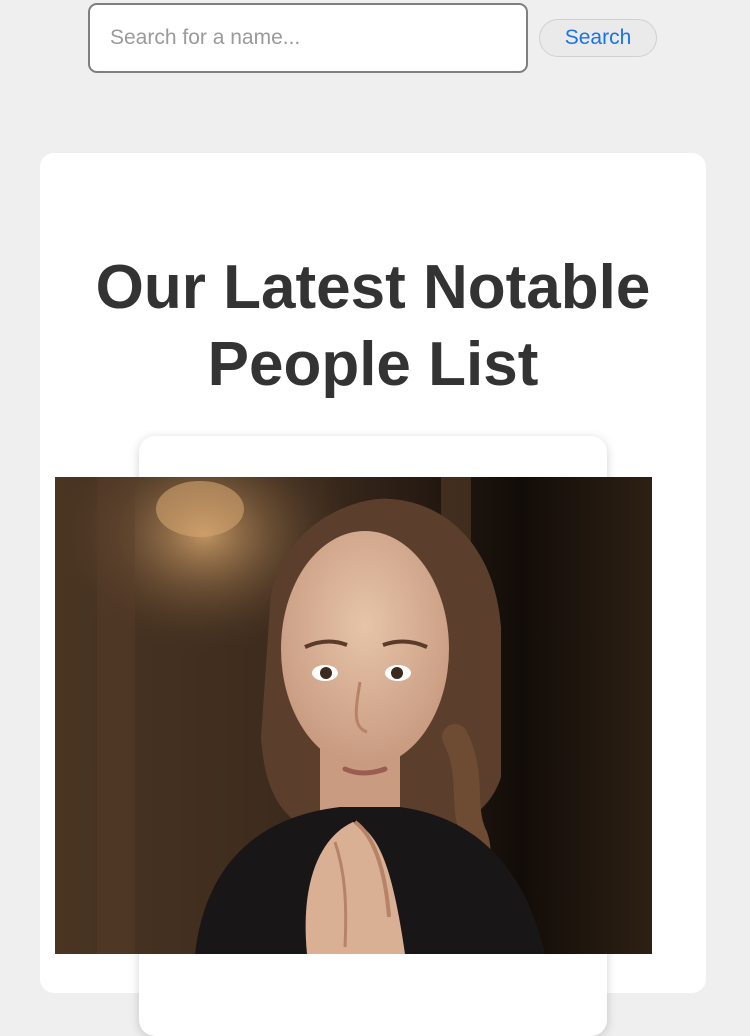 The height and width of the screenshot is (1036, 750). I want to click on page-title: Our Latest Notable People List, so click(373, 326).